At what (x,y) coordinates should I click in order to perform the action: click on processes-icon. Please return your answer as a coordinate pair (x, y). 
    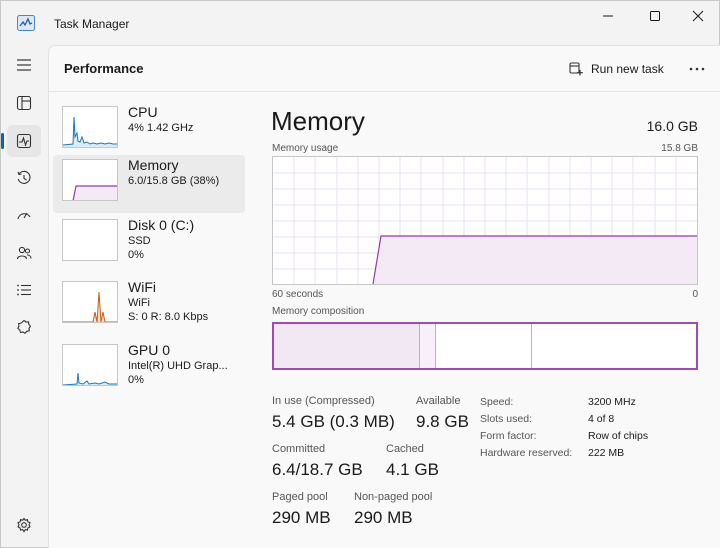
    Looking at the image, I should click on (24, 103).